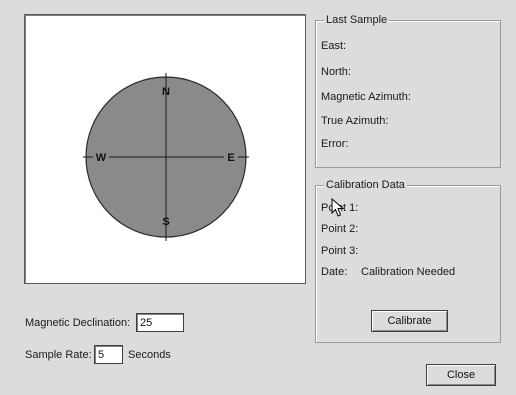  I want to click on last-sample-title: Last Sample, so click(357, 20).